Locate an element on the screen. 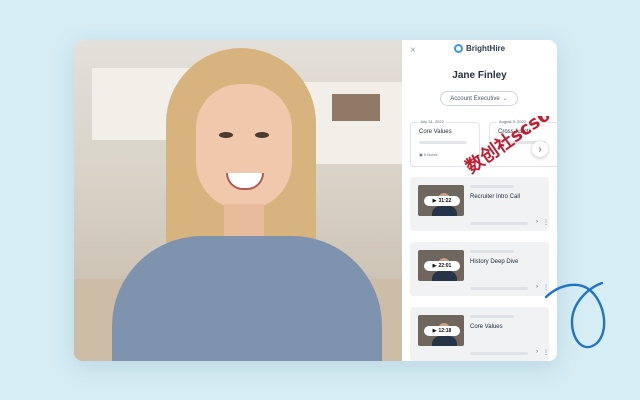 The image size is (640, 400). clip-thumbnail: ▶ 22:01 is located at coordinates (441, 265).